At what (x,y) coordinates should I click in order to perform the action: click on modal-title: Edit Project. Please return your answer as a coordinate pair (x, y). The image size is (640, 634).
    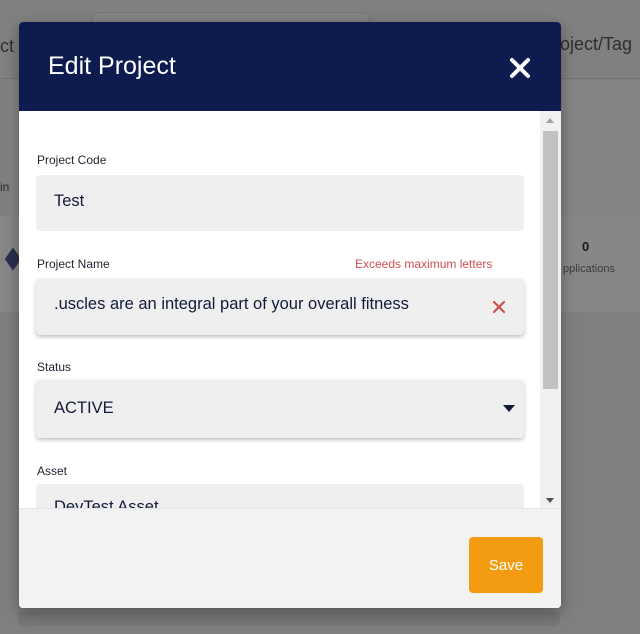
    Looking at the image, I should click on (112, 66).